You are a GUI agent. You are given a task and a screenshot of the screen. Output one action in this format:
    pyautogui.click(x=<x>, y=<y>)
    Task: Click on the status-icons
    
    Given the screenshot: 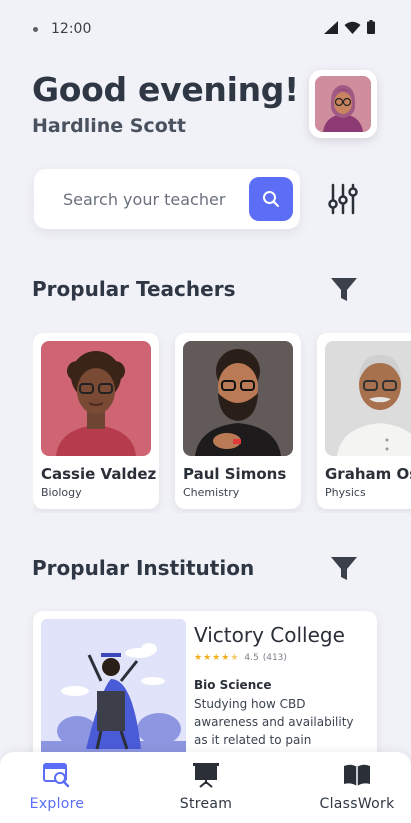 What is the action you would take?
    pyautogui.click(x=349, y=27)
    